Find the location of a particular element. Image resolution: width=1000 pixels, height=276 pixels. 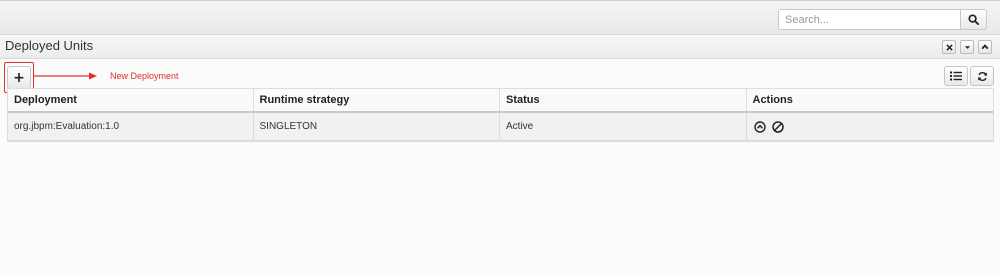

column-header-status: Status is located at coordinates (623, 100).